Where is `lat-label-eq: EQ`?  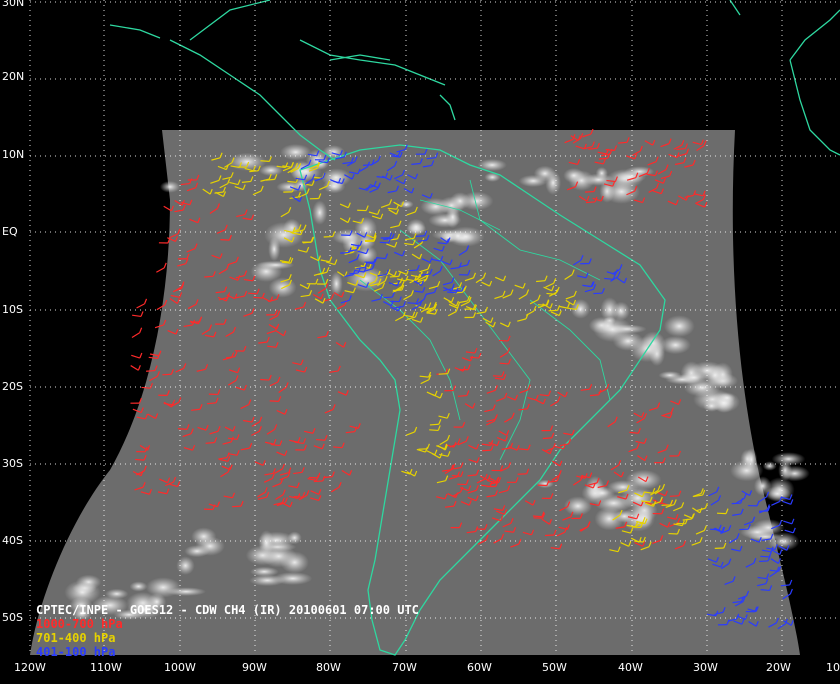
lat-label-eq: EQ is located at coordinates (10, 232).